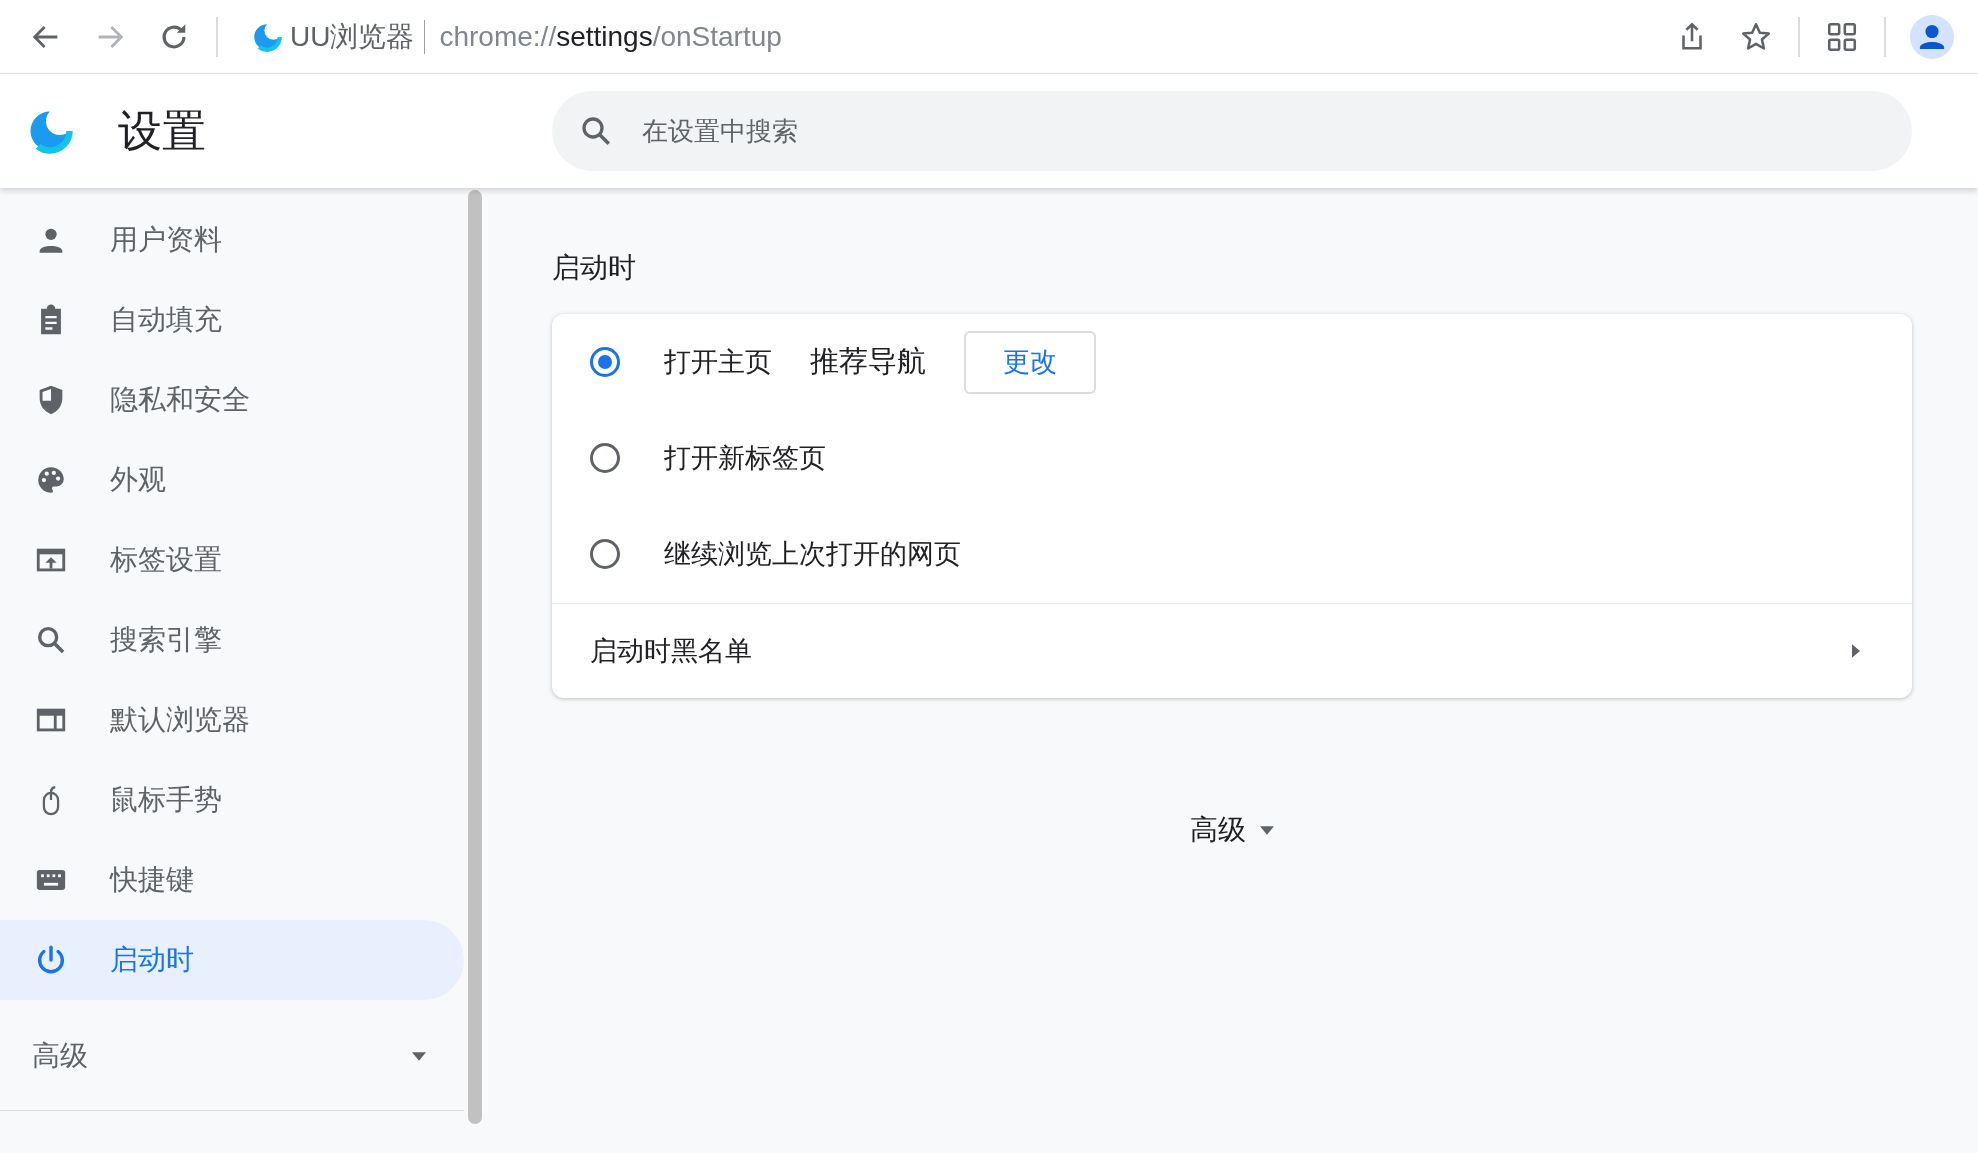 This screenshot has width=1978, height=1153. I want to click on sidebar-item: 用户资料, so click(232, 240).